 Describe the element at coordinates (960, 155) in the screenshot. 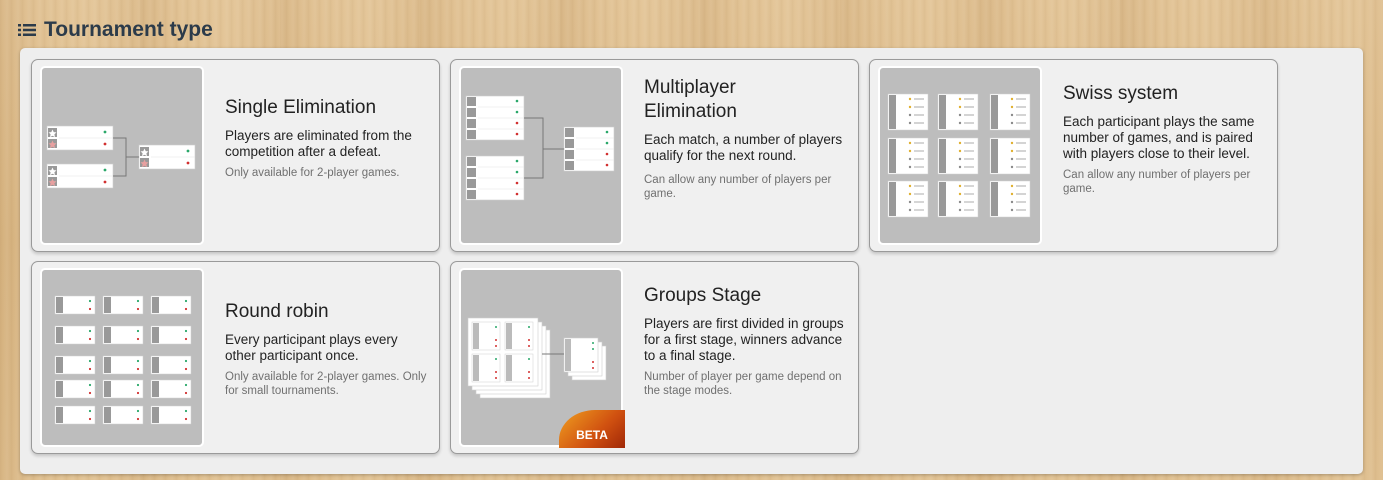

I see `swiss-system-thumbnail` at that location.